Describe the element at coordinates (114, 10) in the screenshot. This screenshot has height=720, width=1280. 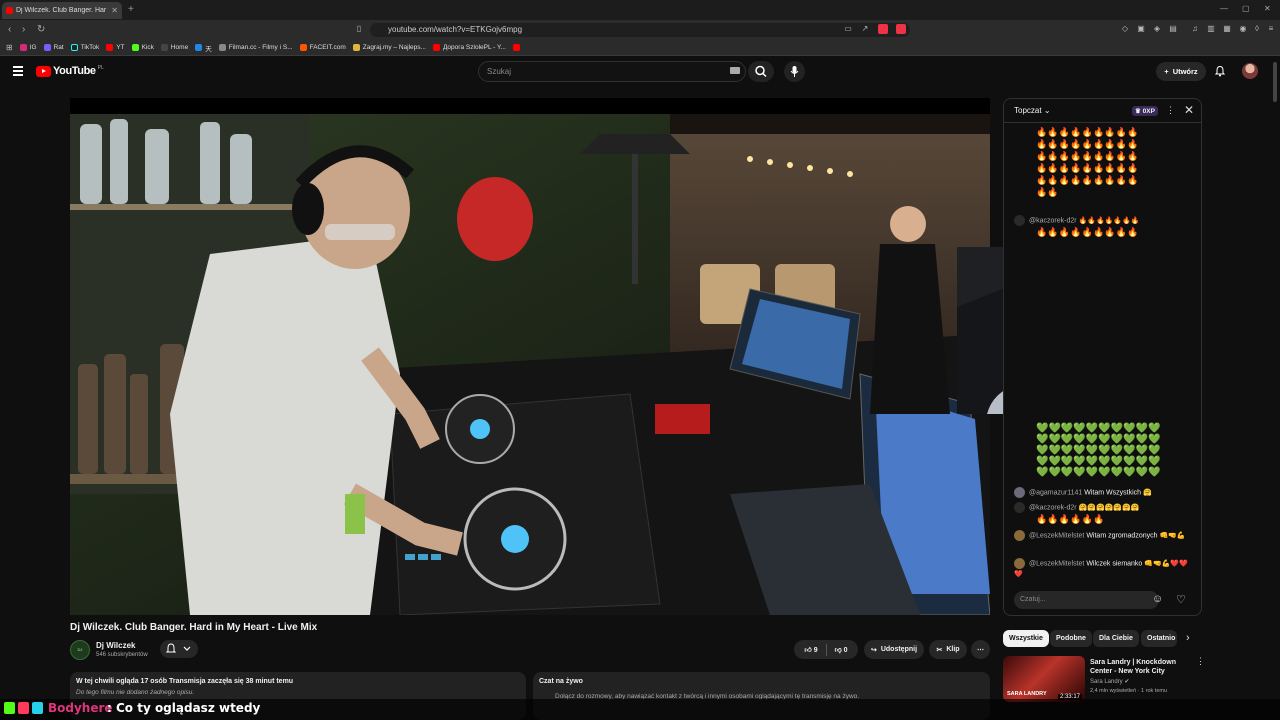
I see `tab-close-icon: ✕` at that location.